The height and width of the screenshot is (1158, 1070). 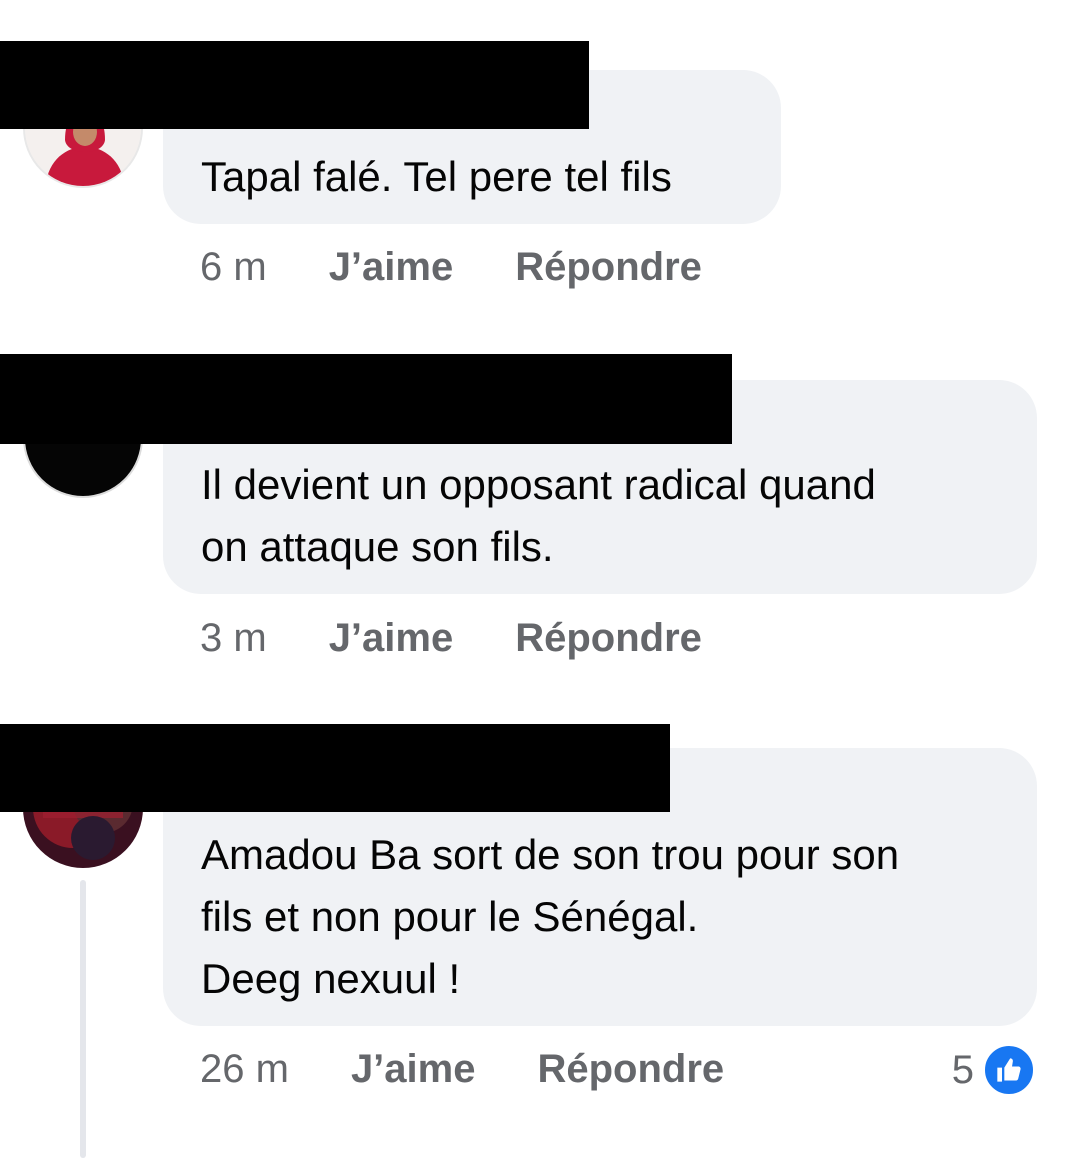 I want to click on comment-time: 3 m, so click(x=233, y=638).